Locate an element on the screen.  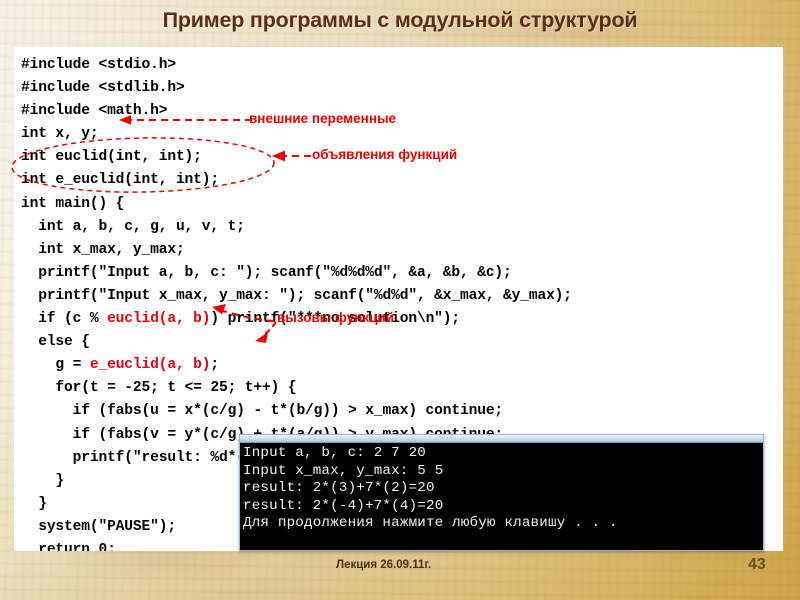
annotation-function-calls: вызовы функций is located at coordinates (335, 317).